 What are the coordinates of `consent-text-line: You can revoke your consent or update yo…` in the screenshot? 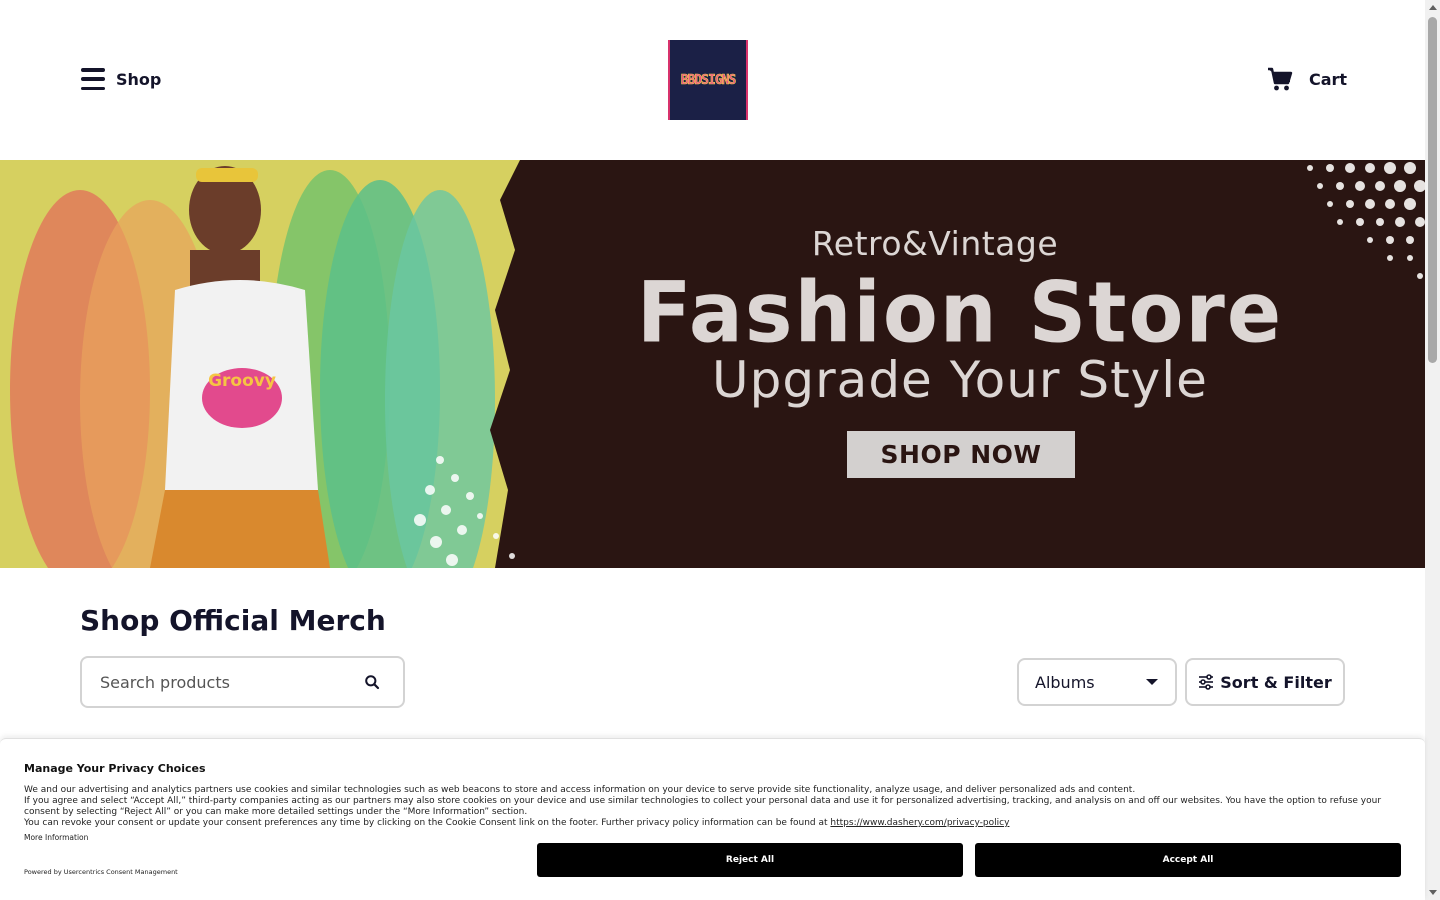 It's located at (517, 823).